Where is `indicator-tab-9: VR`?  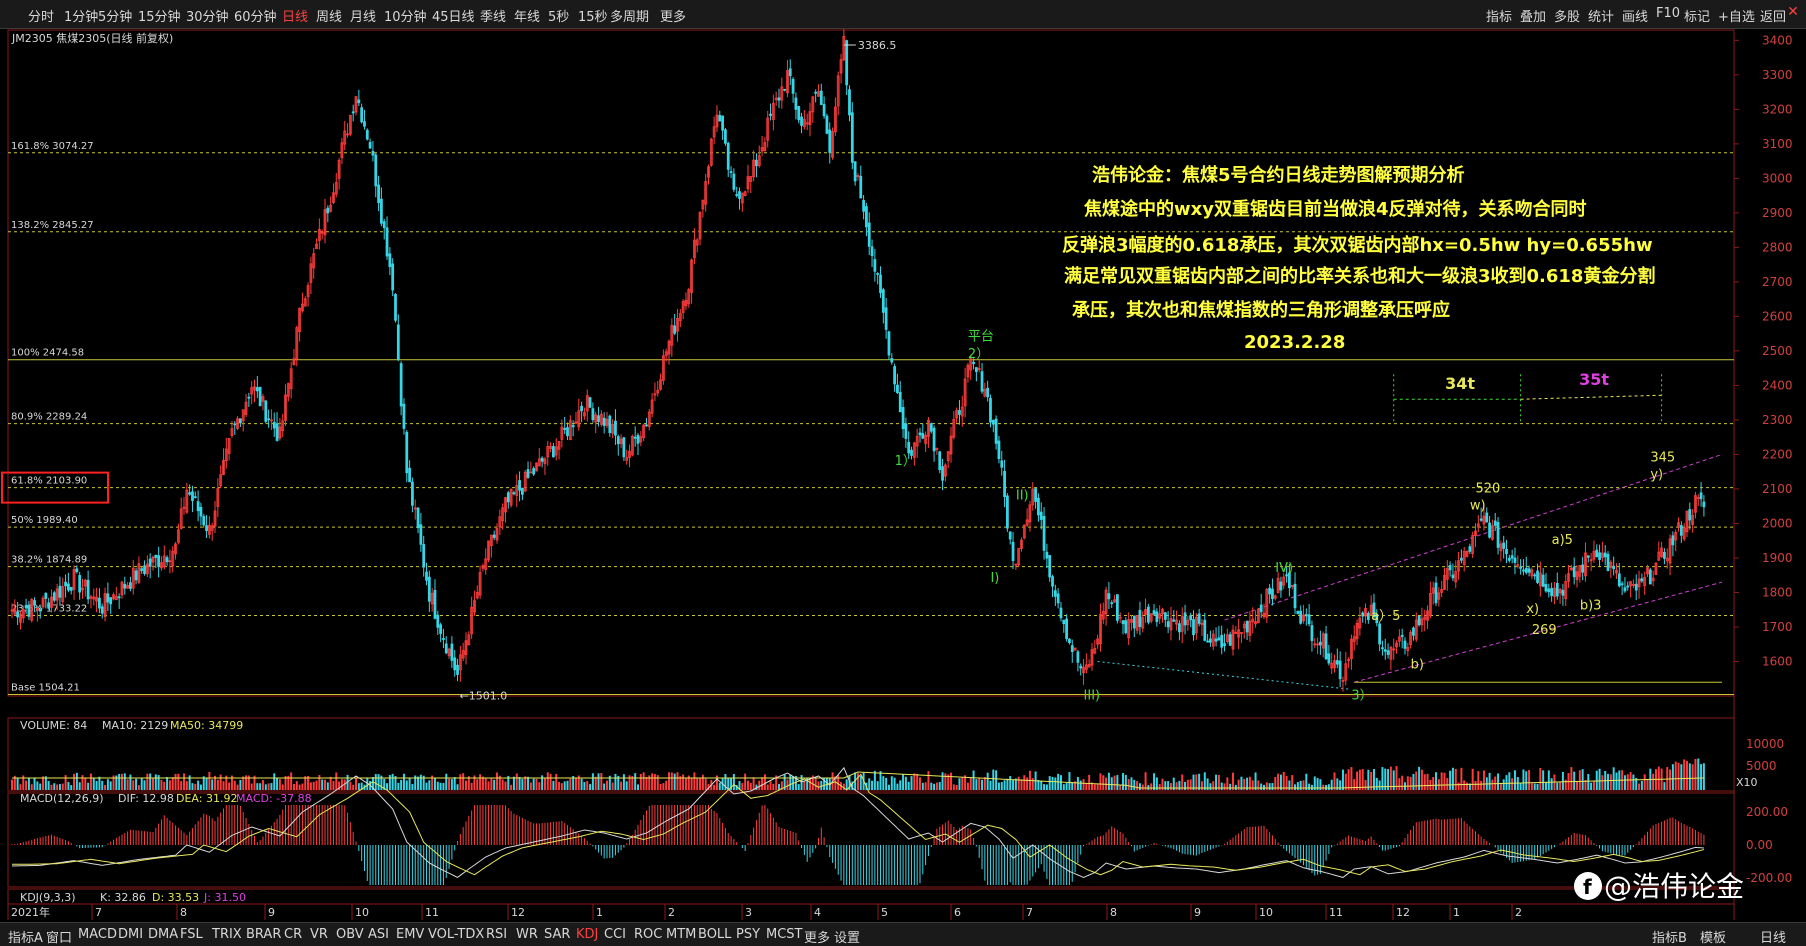 indicator-tab-9: VR is located at coordinates (319, 934).